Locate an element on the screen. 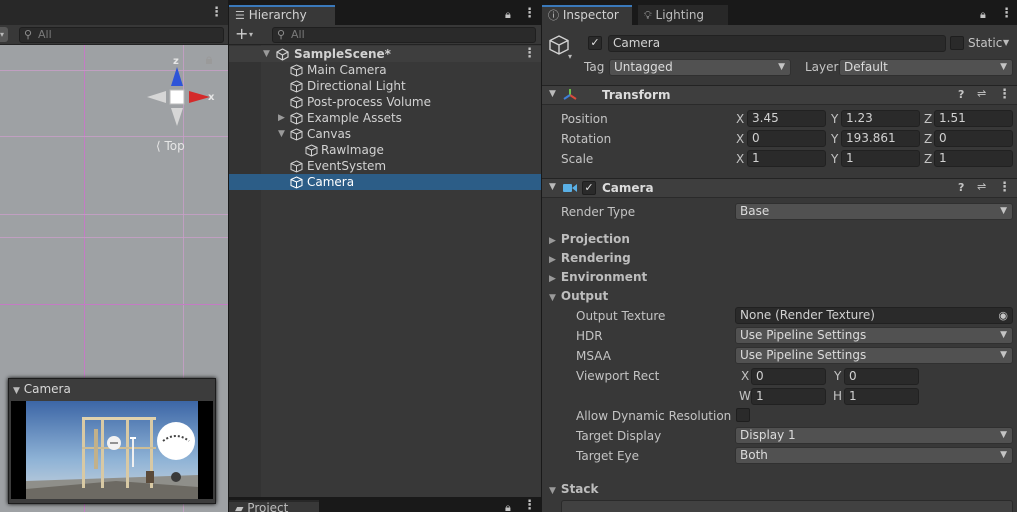  view-mode-label: ⟨ Top is located at coordinates (170, 146).